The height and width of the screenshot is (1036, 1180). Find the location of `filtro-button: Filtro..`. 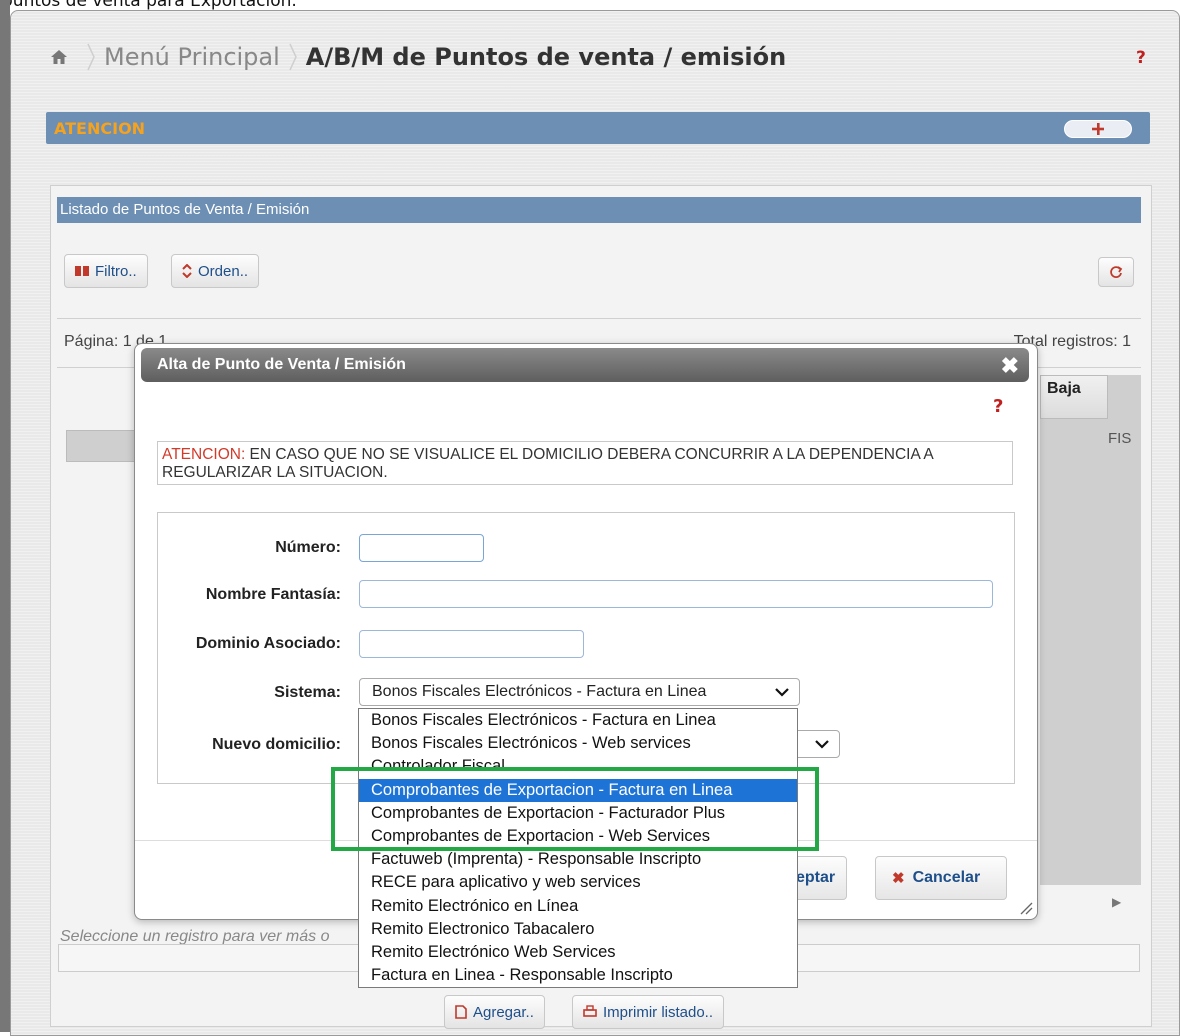

filtro-button: Filtro.. is located at coordinates (106, 271).